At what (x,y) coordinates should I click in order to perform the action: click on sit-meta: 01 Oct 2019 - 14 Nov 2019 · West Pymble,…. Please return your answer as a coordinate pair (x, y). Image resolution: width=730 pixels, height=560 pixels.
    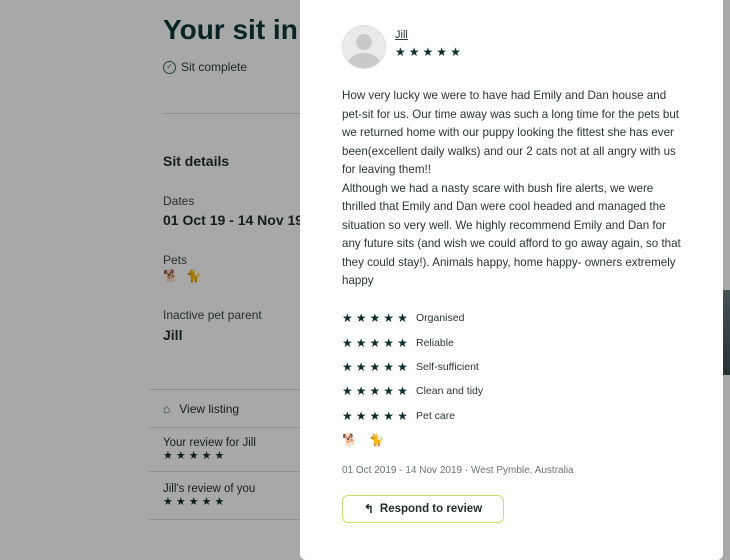
    Looking at the image, I should click on (458, 470).